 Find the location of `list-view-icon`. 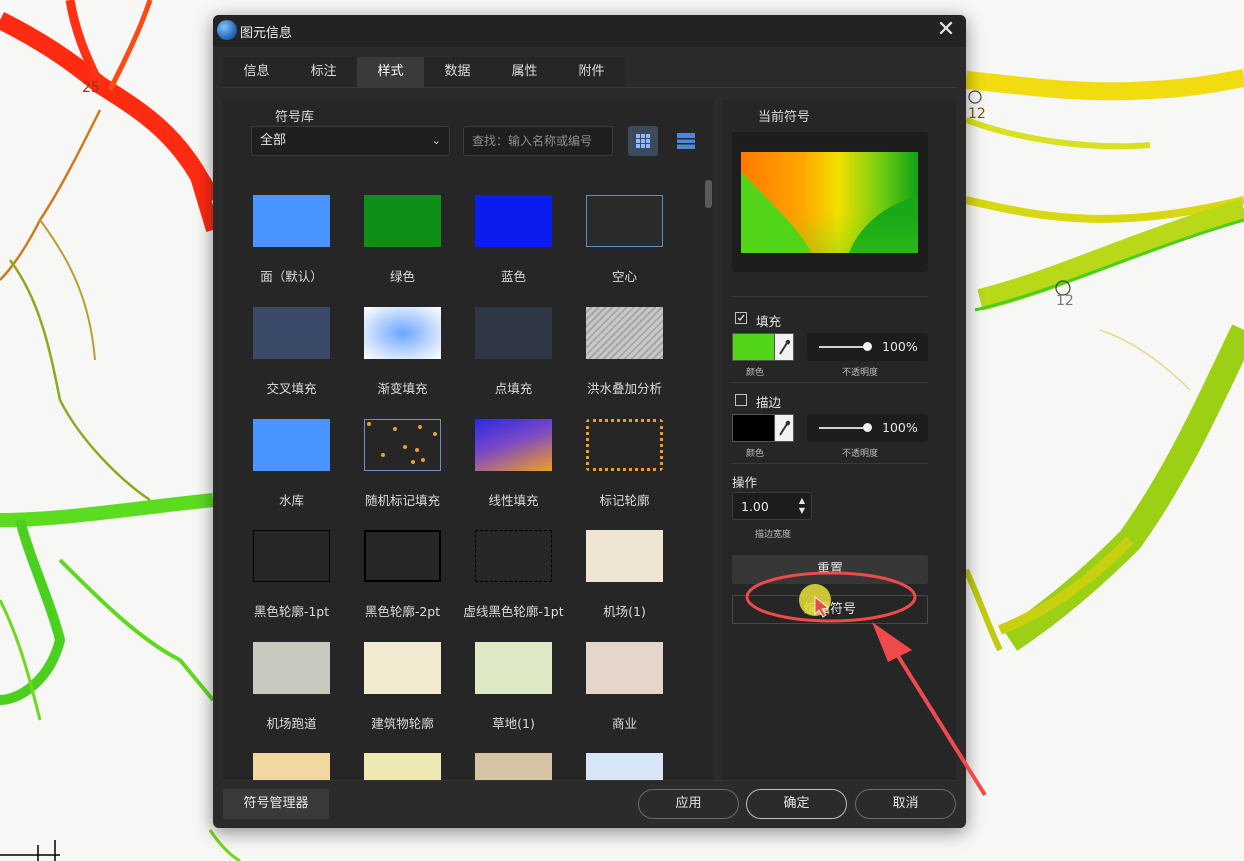

list-view-icon is located at coordinates (686, 141).